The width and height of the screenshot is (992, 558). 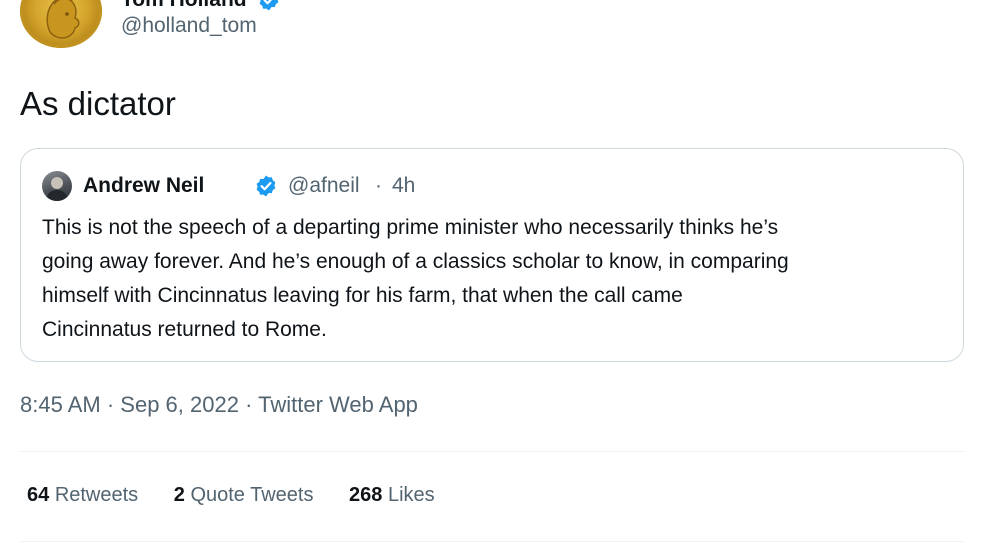 What do you see at coordinates (57, 189) in the screenshot?
I see `portrait-icon` at bounding box center [57, 189].